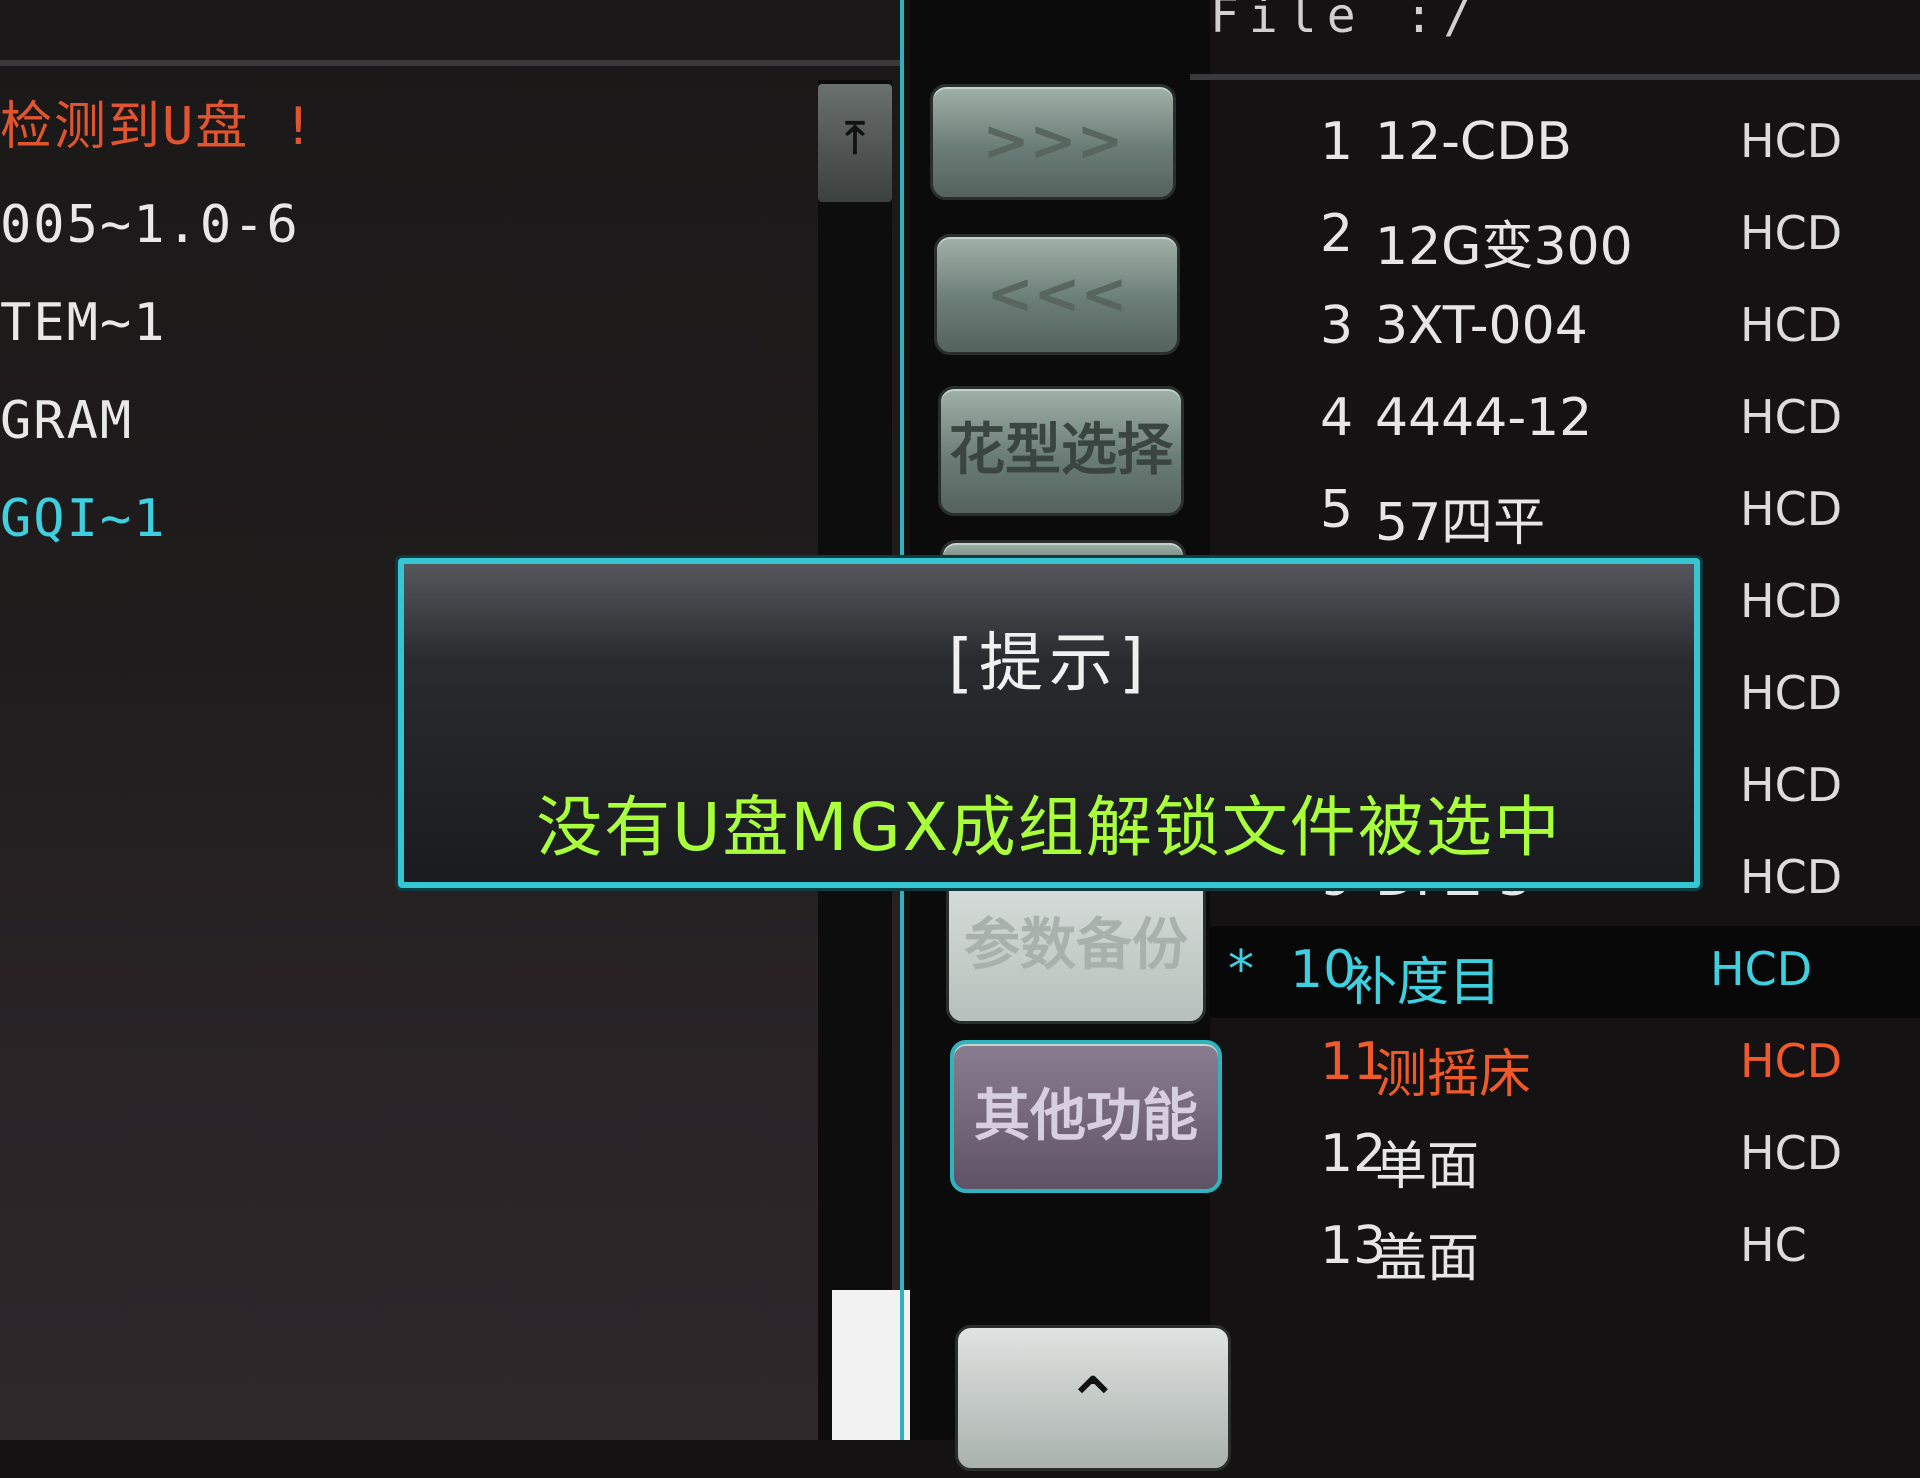 The height and width of the screenshot is (1478, 1920). What do you see at coordinates (410, 225) in the screenshot?
I see `list-item: 005~1.0-6` at bounding box center [410, 225].